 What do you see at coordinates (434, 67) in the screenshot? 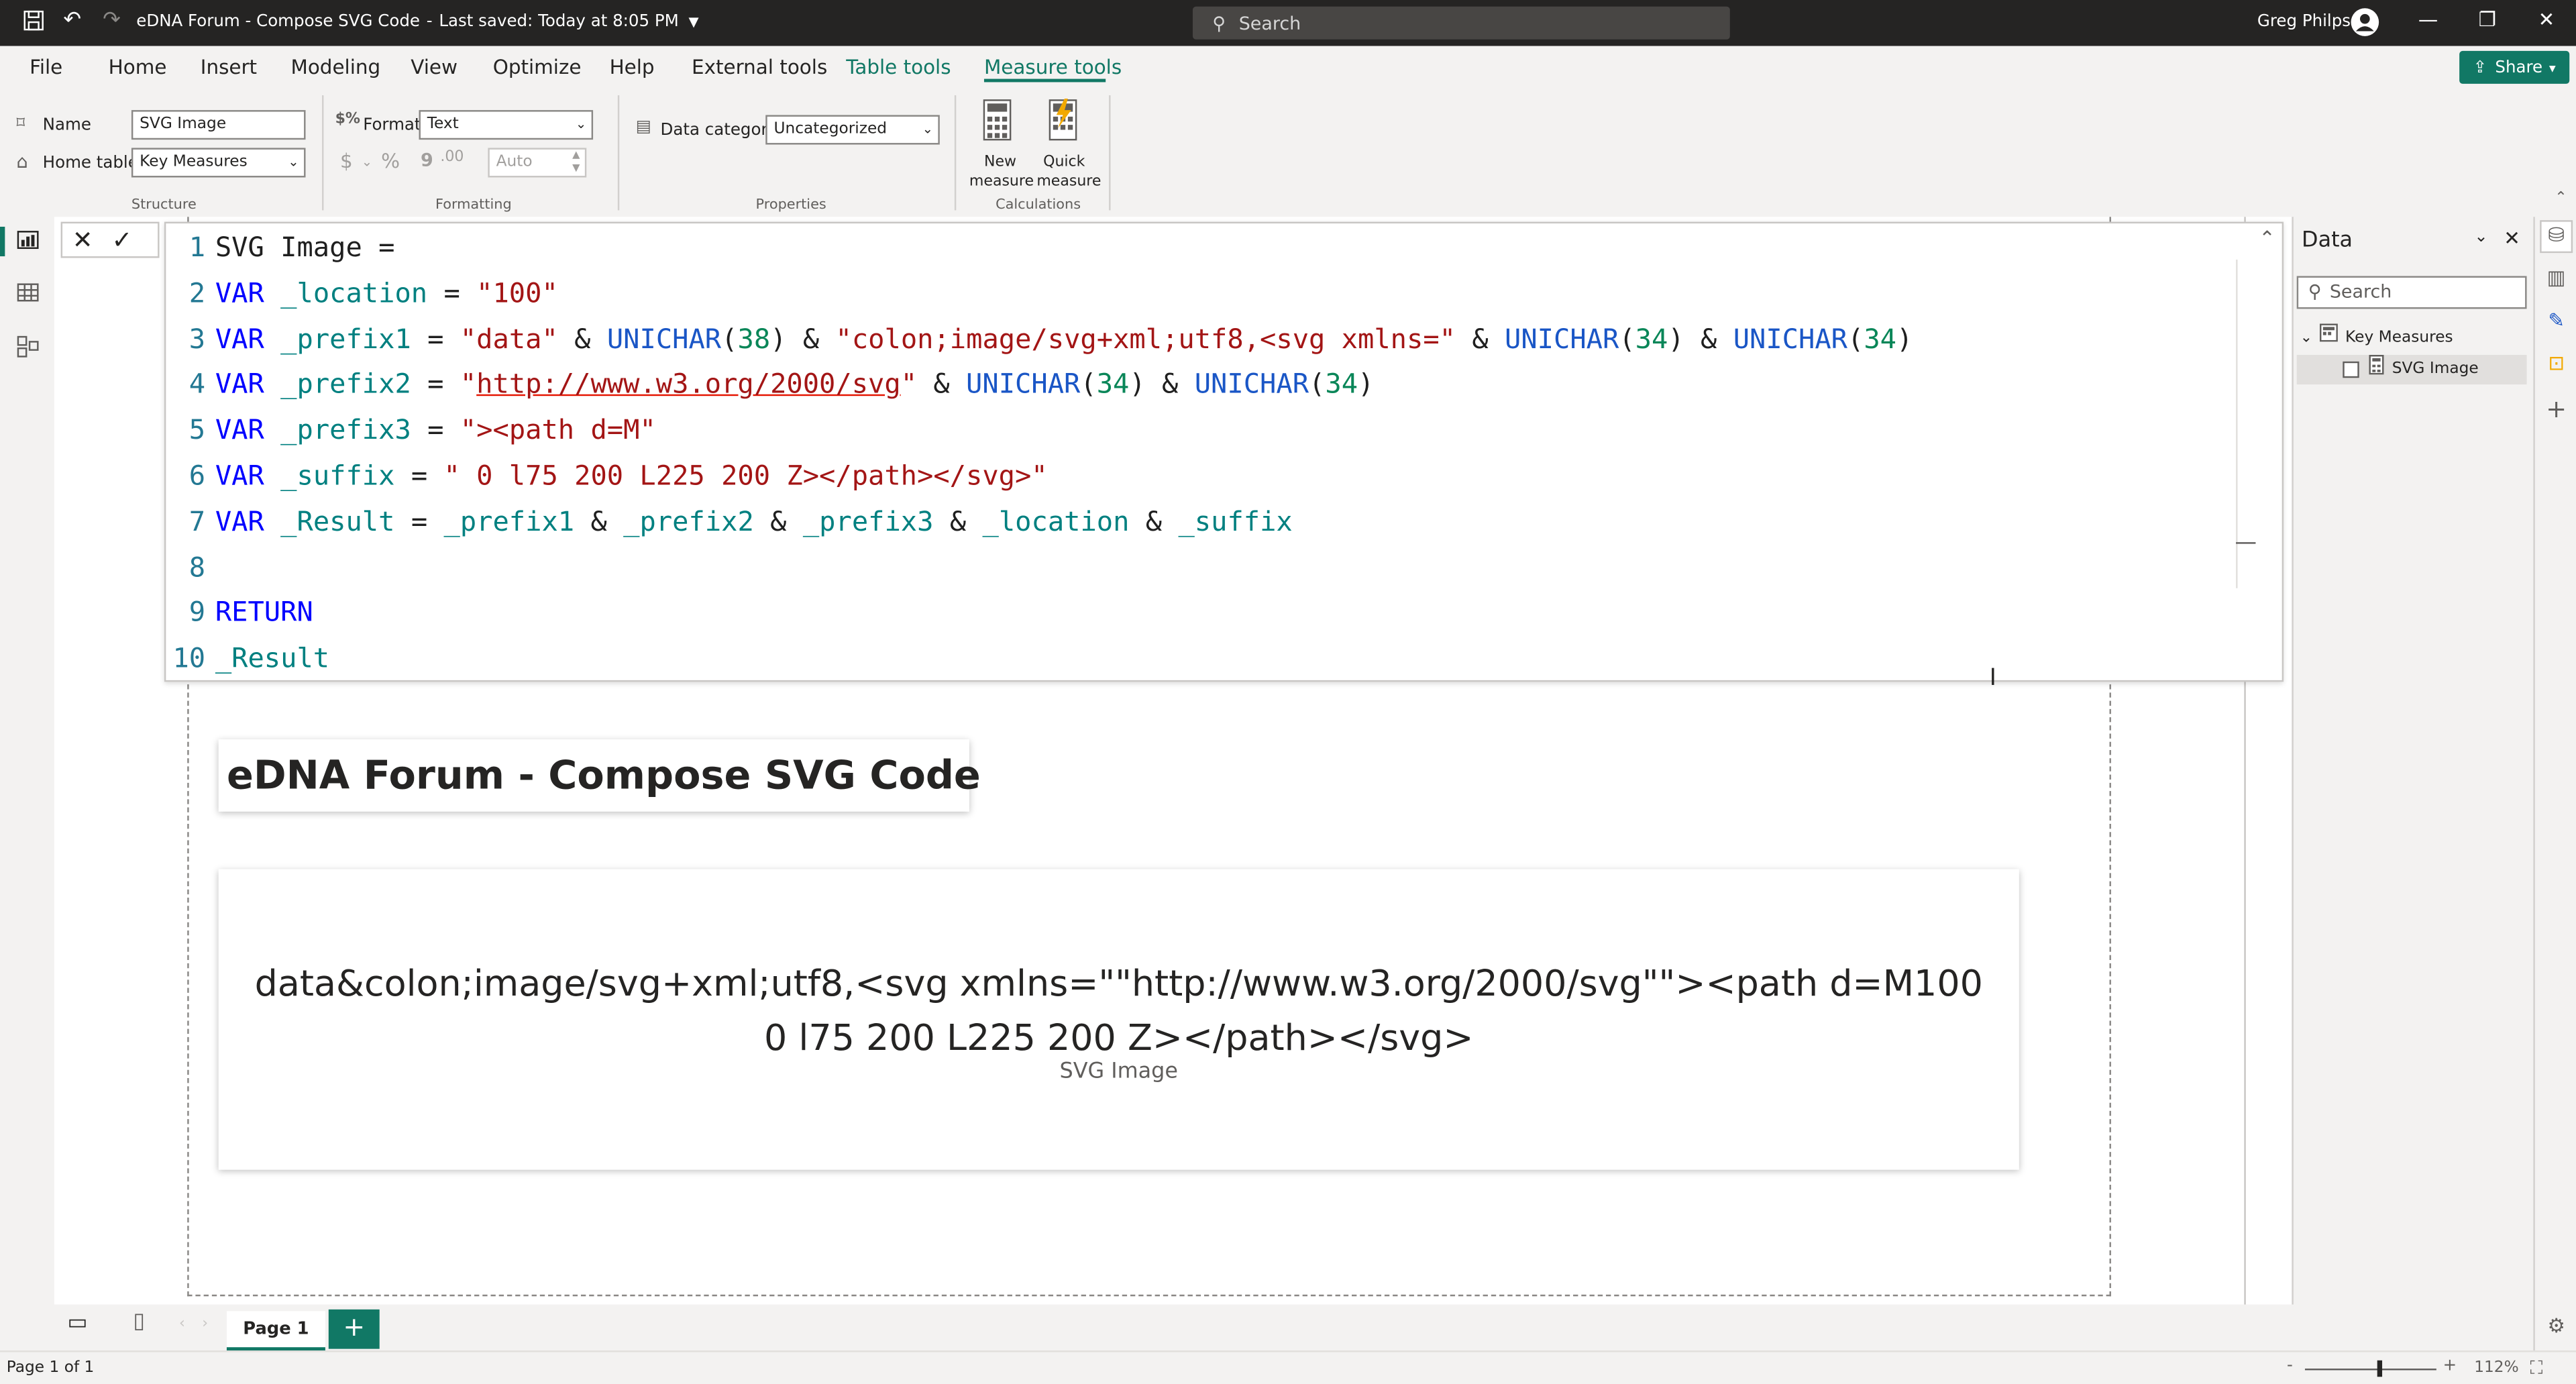
I see `menu-view: View` at bounding box center [434, 67].